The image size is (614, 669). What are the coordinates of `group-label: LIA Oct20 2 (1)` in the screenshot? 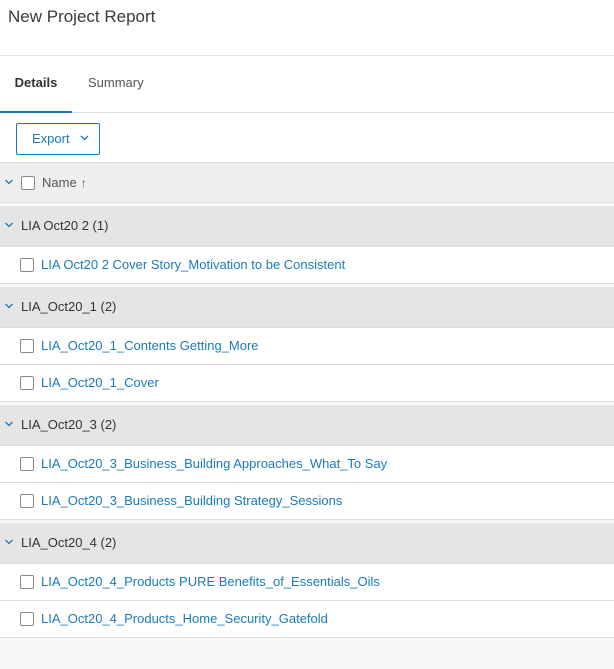 It's located at (65, 225).